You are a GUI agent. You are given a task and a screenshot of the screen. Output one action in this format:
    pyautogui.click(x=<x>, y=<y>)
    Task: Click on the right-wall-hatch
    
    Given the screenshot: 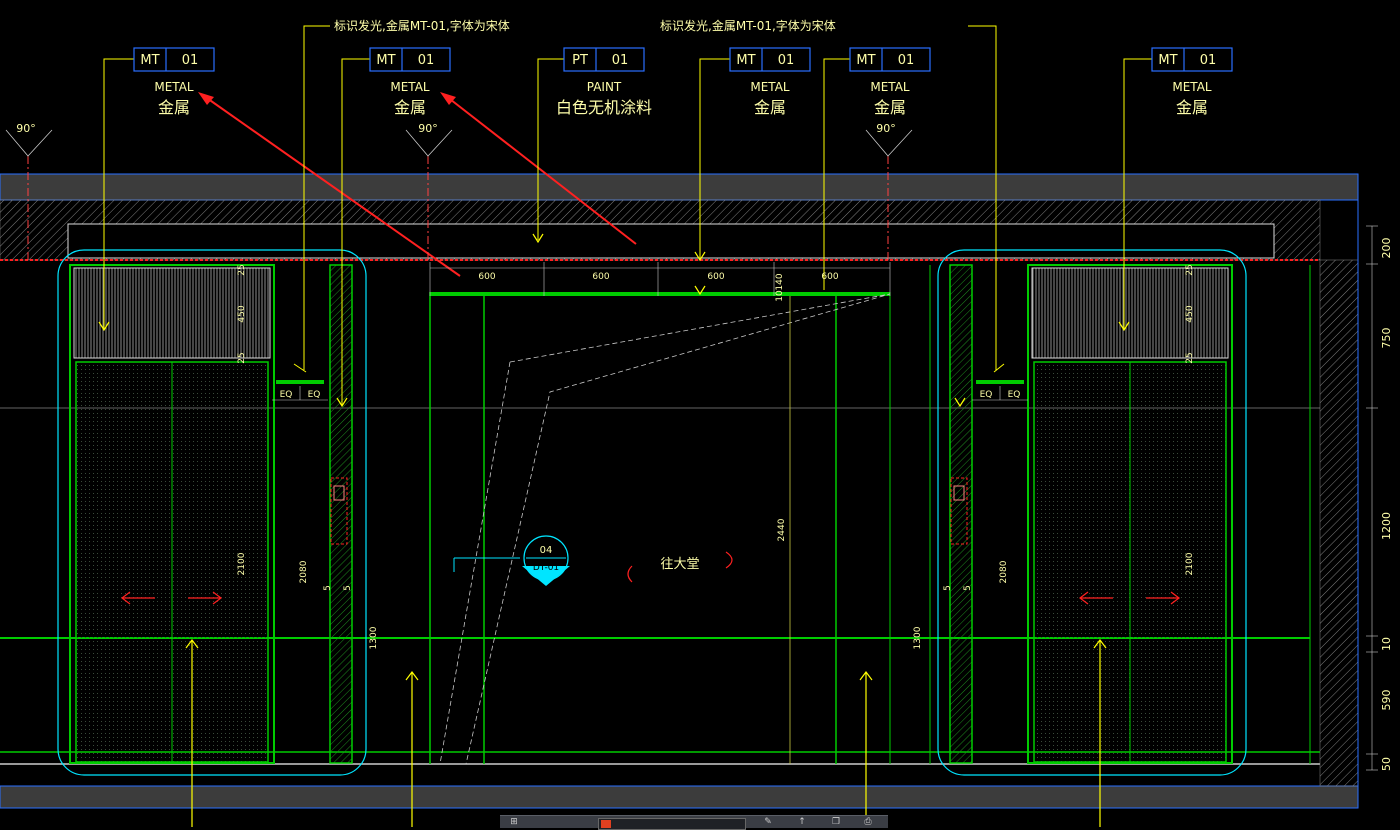 What is the action you would take?
    pyautogui.click(x=1339, y=523)
    